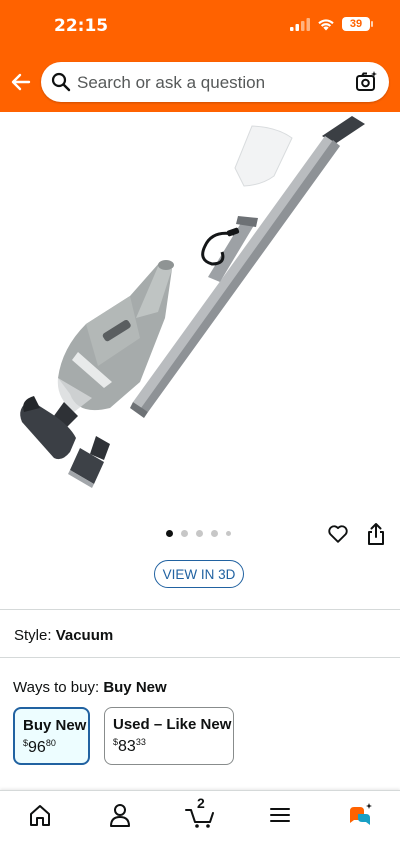 The width and height of the screenshot is (400, 868). Describe the element at coordinates (33, 635) in the screenshot. I see `style-label: Style:` at that location.